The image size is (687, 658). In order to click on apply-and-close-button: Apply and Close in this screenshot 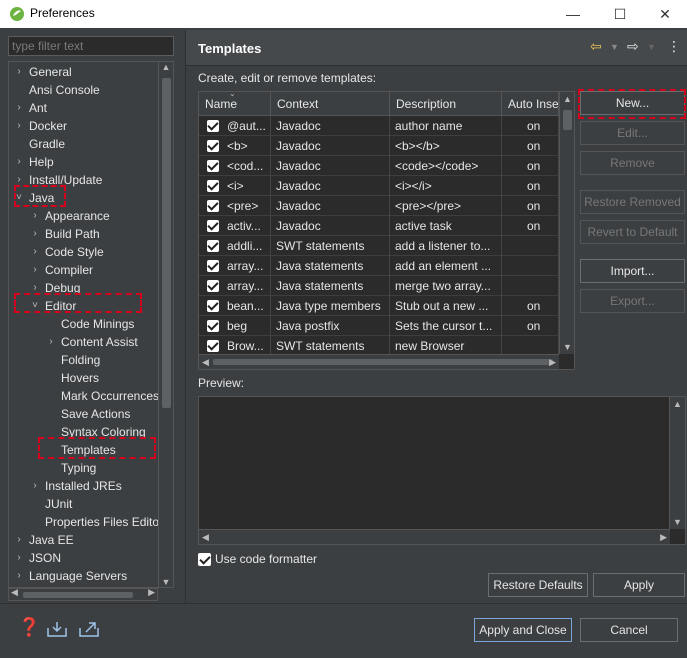, I will do `click(523, 630)`.